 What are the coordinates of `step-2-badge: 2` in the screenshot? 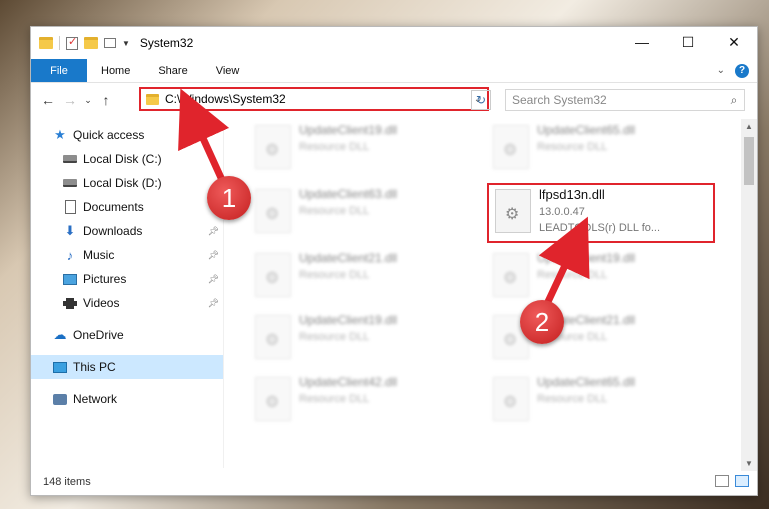 It's located at (542, 322).